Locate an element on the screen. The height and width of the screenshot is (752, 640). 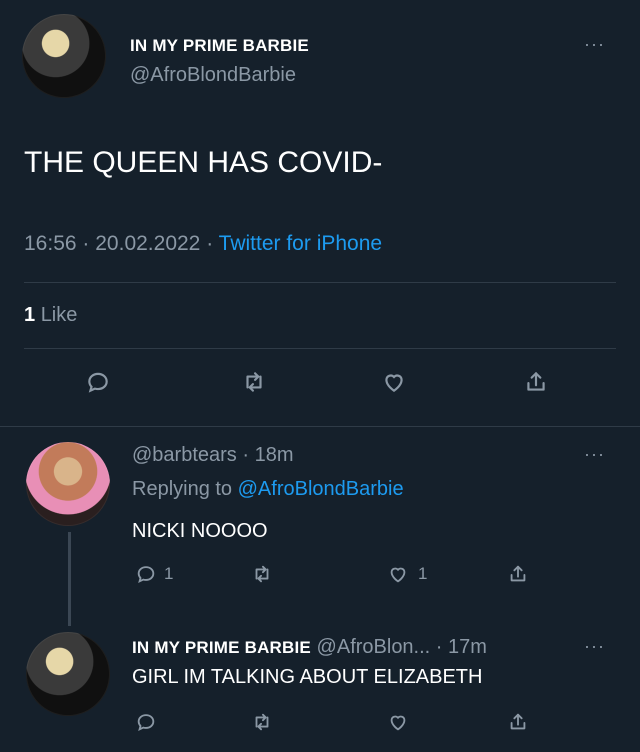
tweet-date: 20.02.2022 is located at coordinates (148, 243).